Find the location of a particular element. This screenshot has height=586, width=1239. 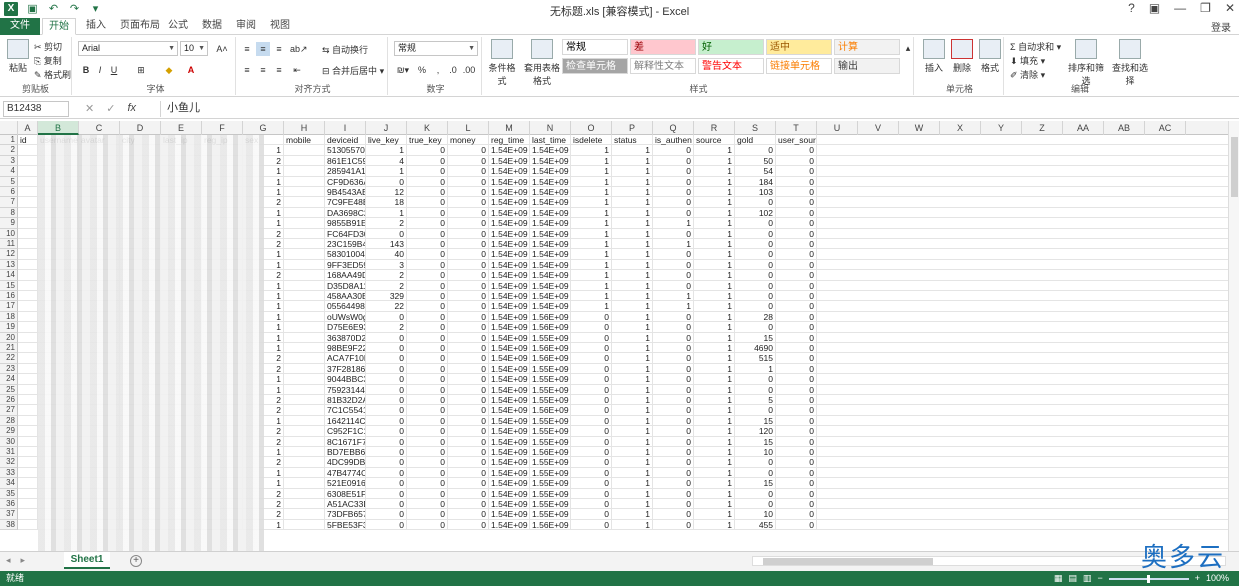

row-header: 33 is located at coordinates (9, 473).